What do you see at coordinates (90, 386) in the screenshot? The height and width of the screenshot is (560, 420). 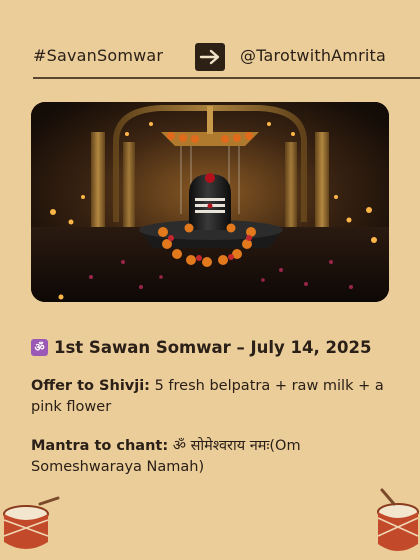 I see `offer-label: Offer to Shivji:` at bounding box center [90, 386].